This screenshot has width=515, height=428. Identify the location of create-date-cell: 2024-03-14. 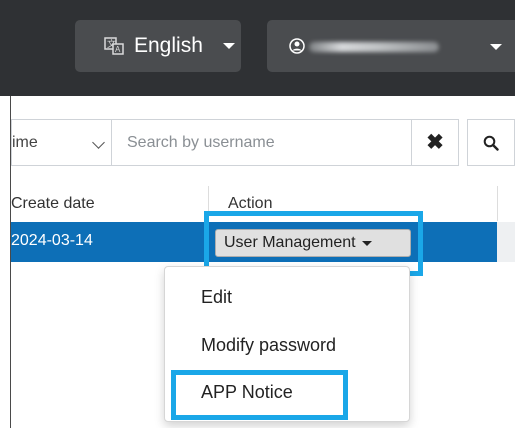
(52, 240).